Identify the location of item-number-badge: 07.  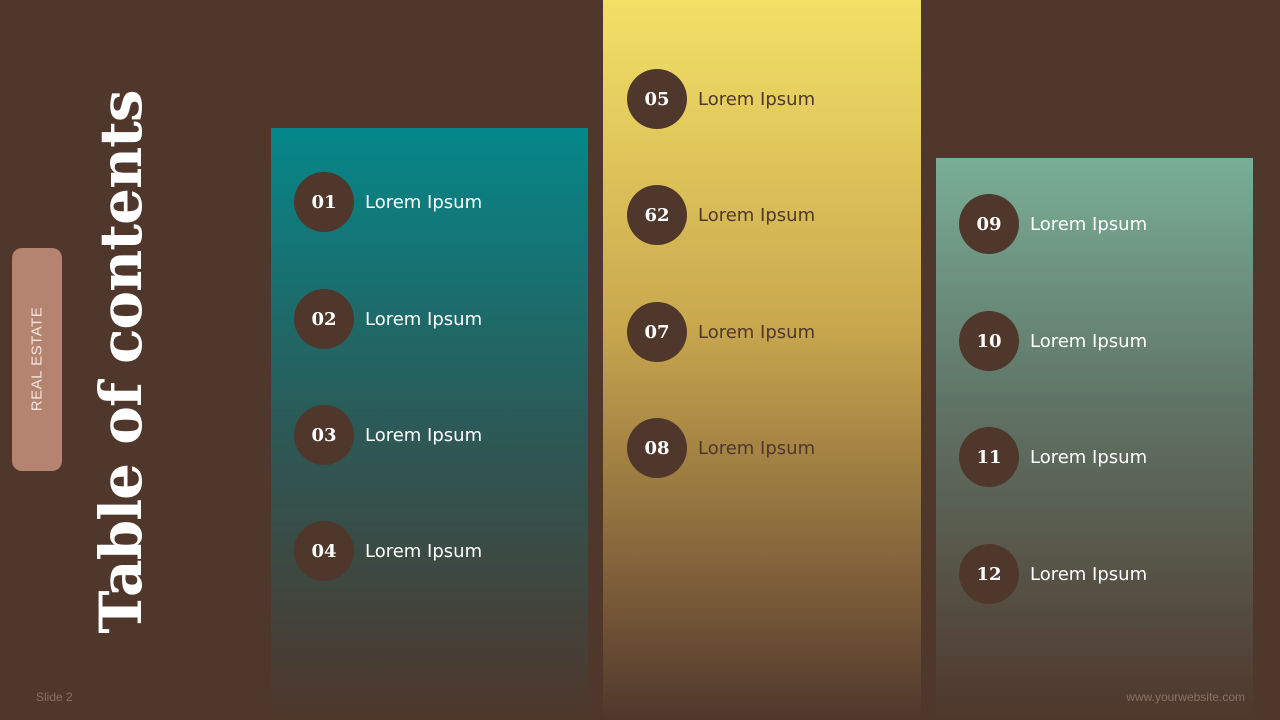
(657, 332).